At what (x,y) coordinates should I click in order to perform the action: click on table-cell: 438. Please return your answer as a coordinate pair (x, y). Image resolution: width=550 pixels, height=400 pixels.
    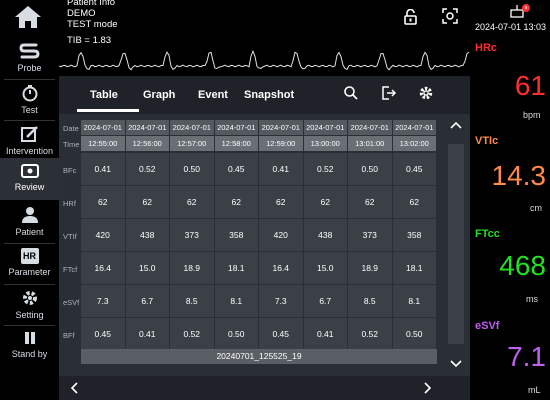
    Looking at the image, I should click on (147, 235).